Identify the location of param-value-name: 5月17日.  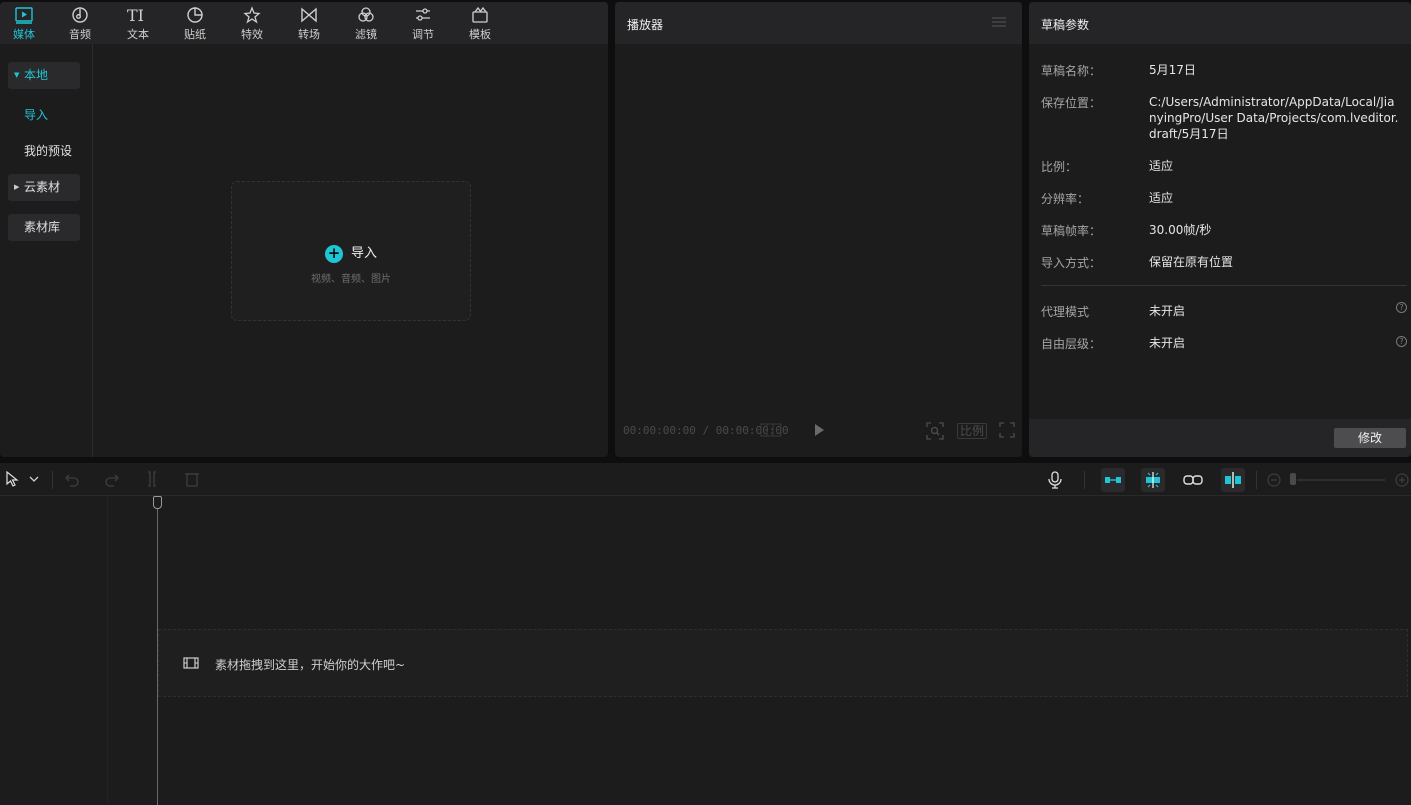
(1172, 70).